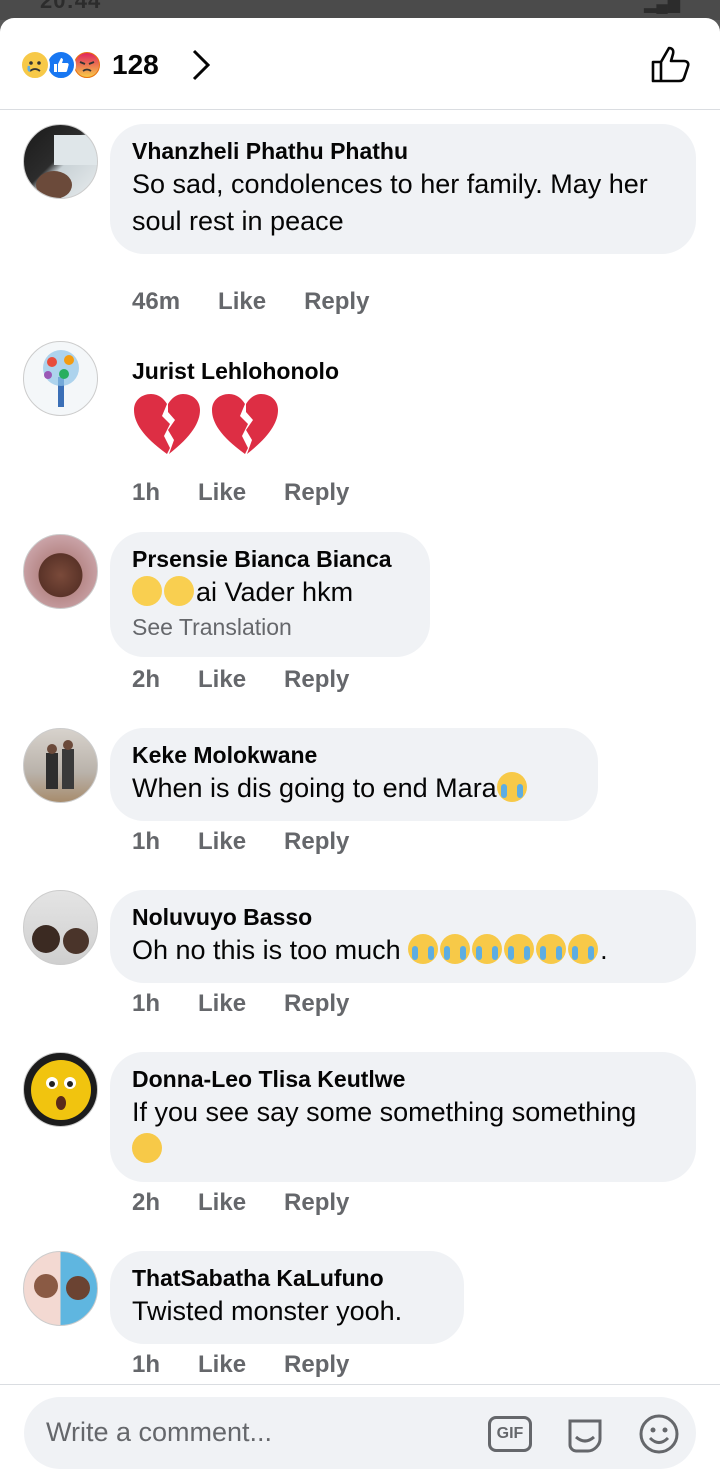 This screenshot has width=720, height=1475. Describe the element at coordinates (275, 592) in the screenshot. I see `comment-text: ai Vader hkm` at that location.